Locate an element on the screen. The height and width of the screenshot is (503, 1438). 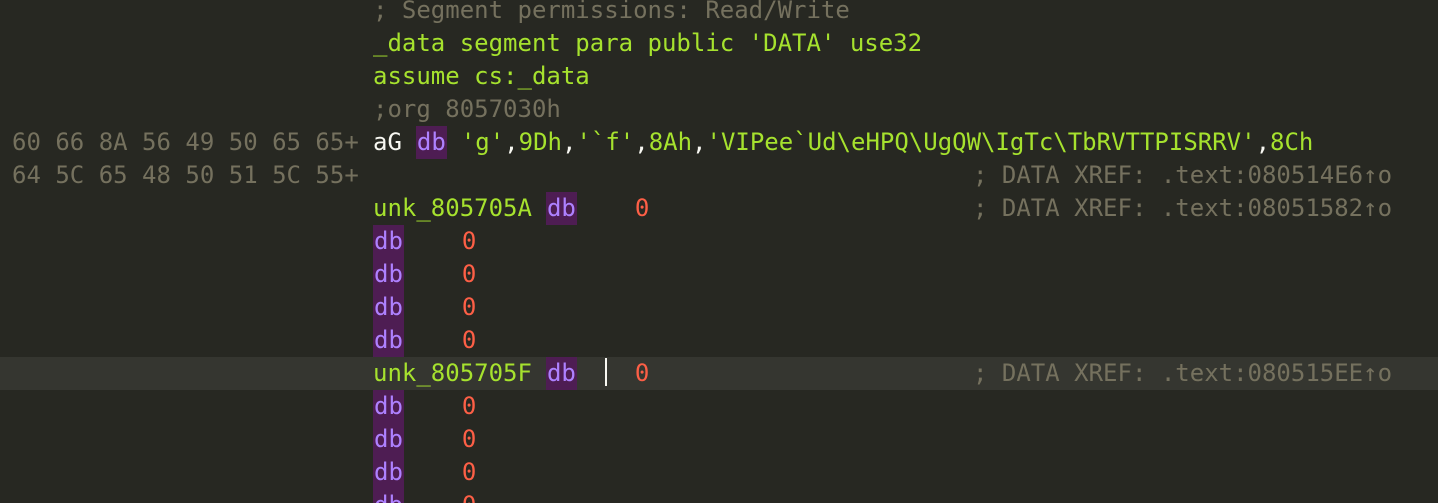
segment-declaration-line: _data segment para public 'DATA' use32 is located at coordinates (719, 43).